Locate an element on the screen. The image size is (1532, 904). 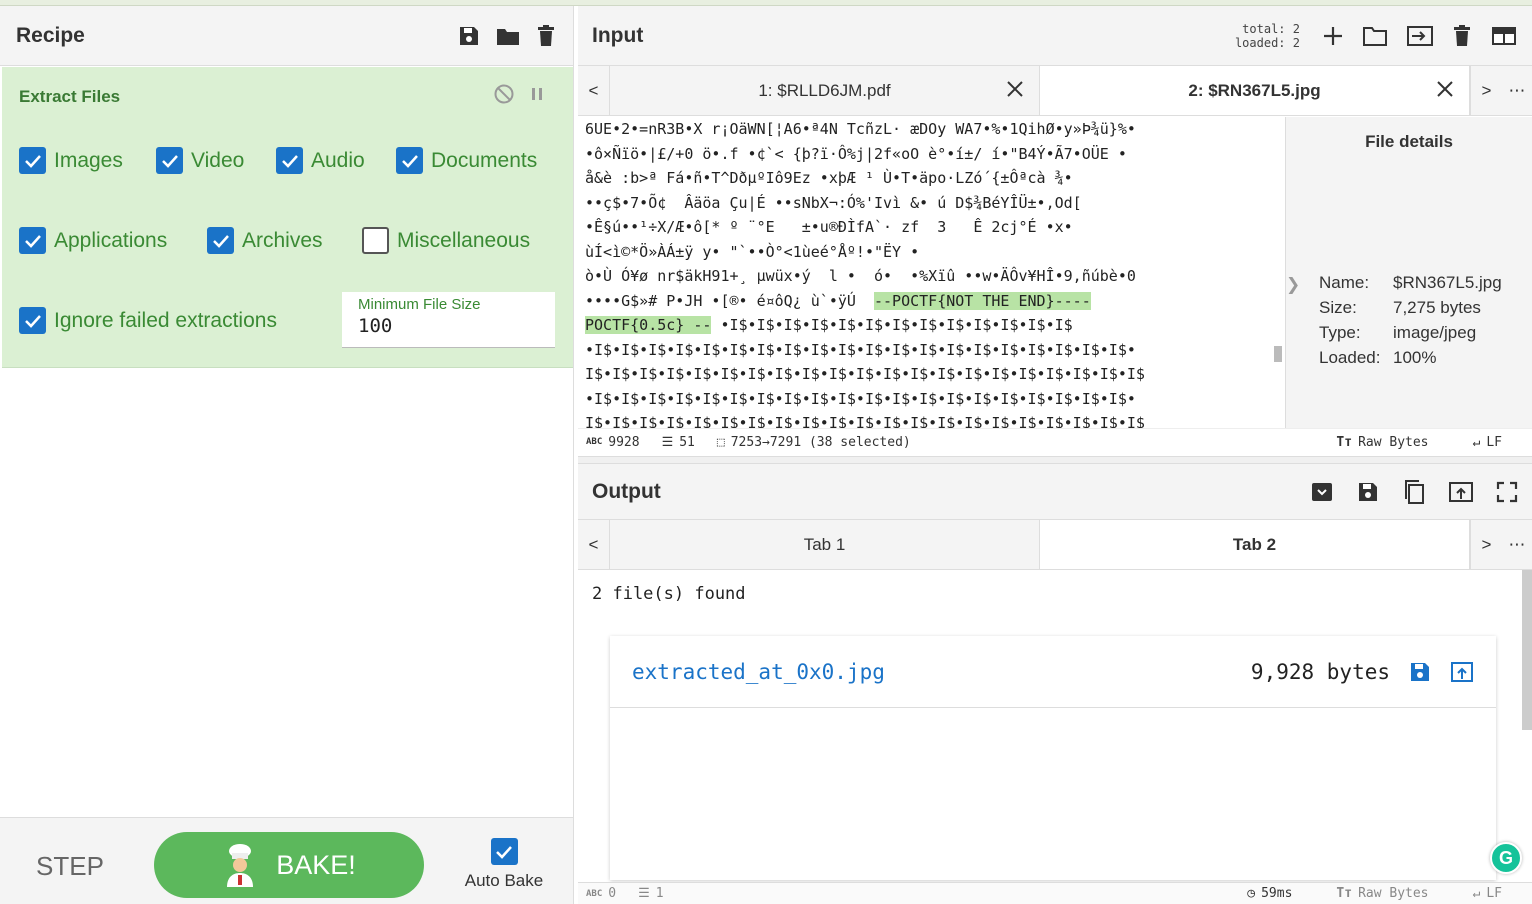
clear-recipe-icon is located at coordinates (546, 36).